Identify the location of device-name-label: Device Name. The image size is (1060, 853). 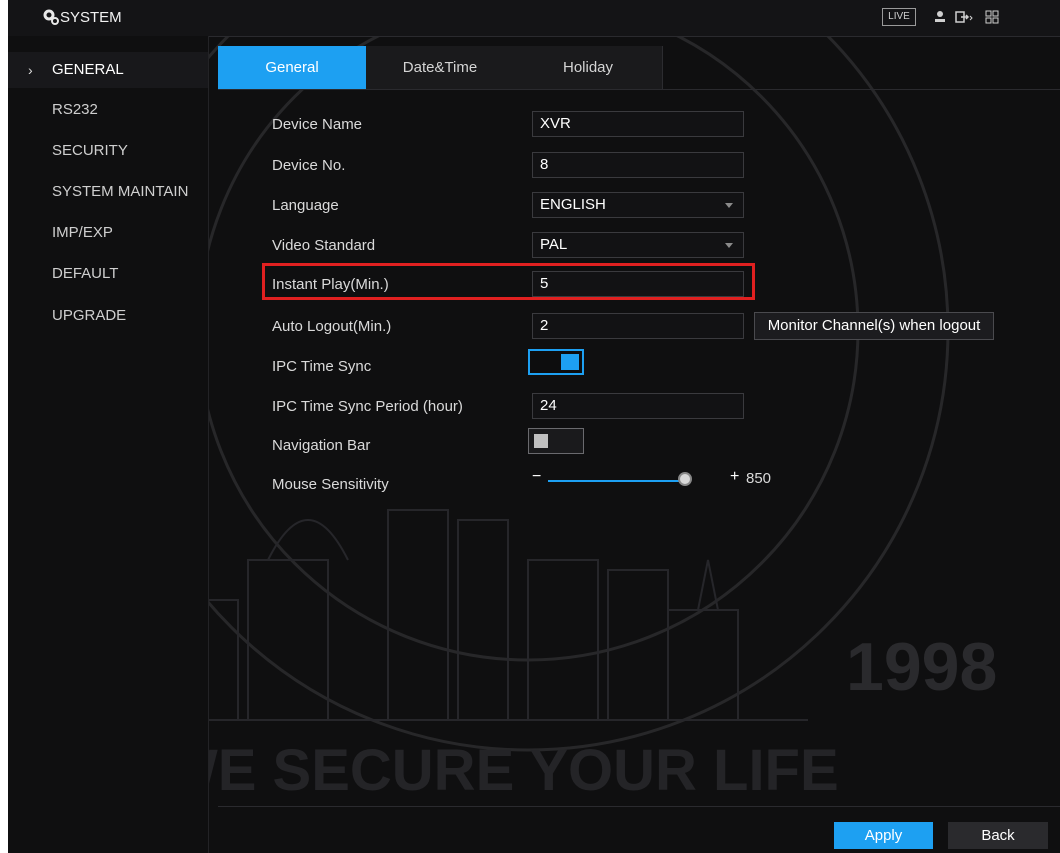
(317, 124).